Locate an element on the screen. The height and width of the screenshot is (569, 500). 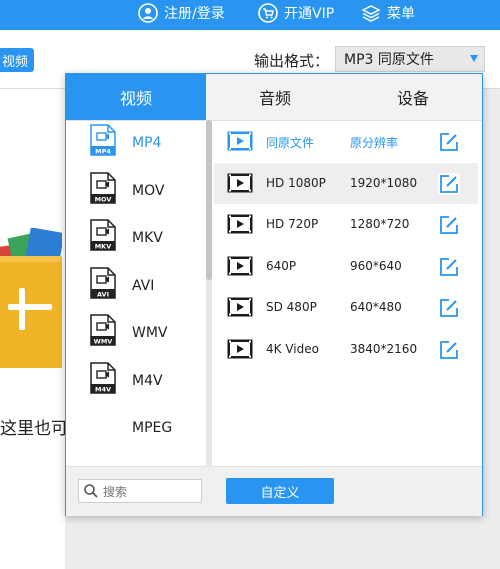
format-name: M4V is located at coordinates (147, 380).